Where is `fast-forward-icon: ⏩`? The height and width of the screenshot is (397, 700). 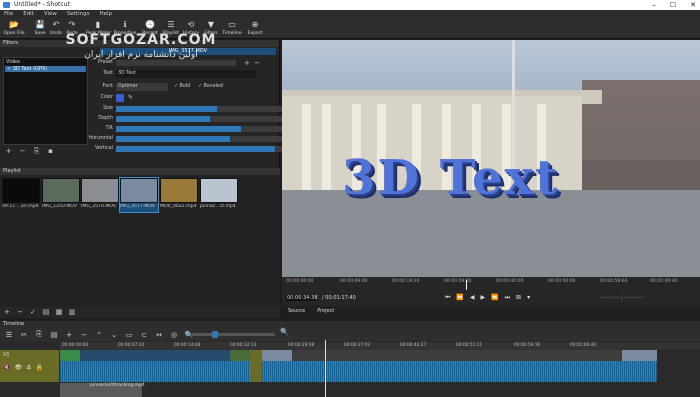
fast-forward-icon: ⏩ is located at coordinates (494, 298).